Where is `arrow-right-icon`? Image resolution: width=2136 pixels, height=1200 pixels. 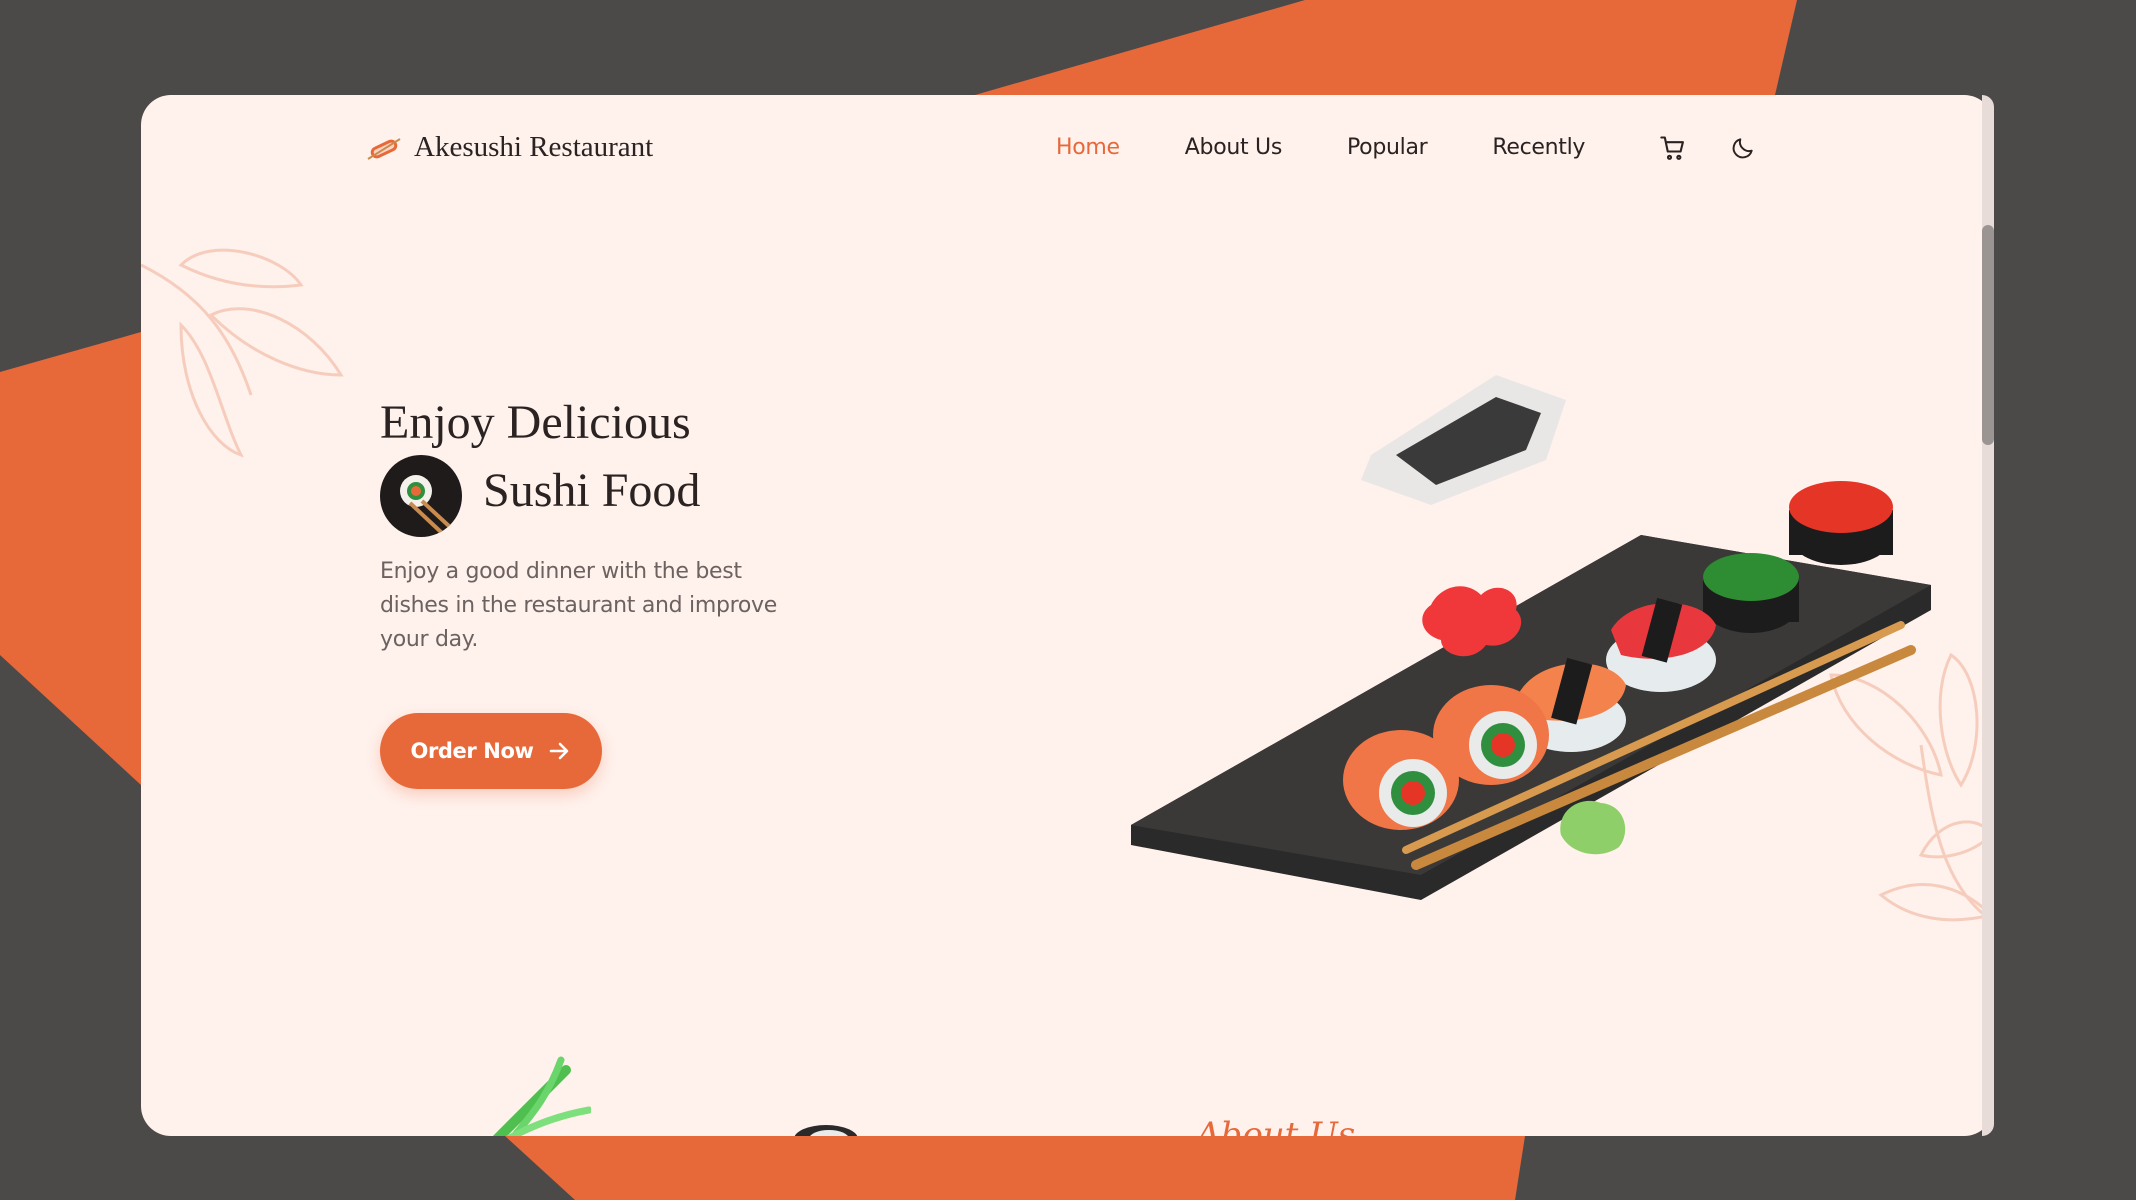 arrow-right-icon is located at coordinates (559, 751).